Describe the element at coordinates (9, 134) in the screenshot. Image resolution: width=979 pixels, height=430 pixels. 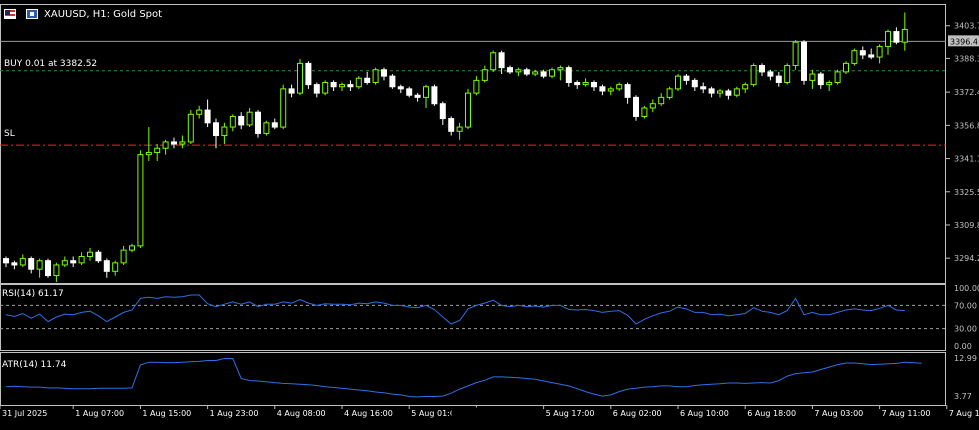
I see `stop-loss-label: SL` at that location.